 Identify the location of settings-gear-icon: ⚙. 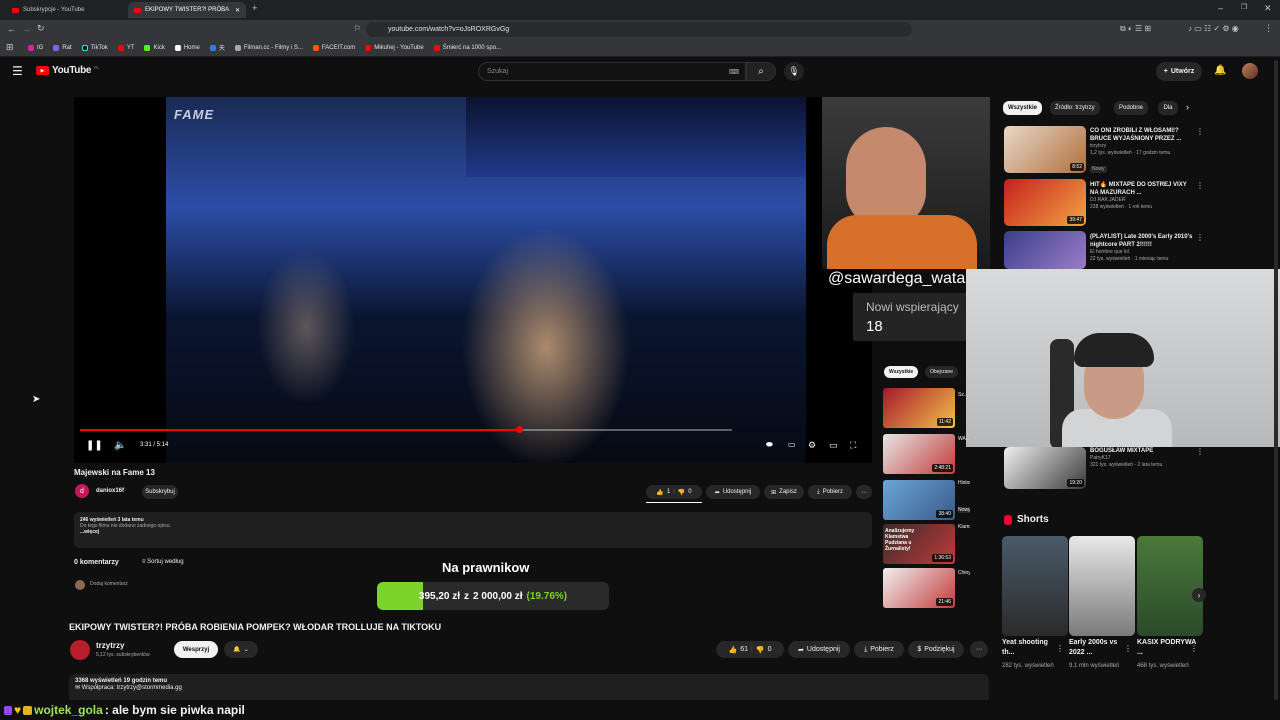
(812, 445).